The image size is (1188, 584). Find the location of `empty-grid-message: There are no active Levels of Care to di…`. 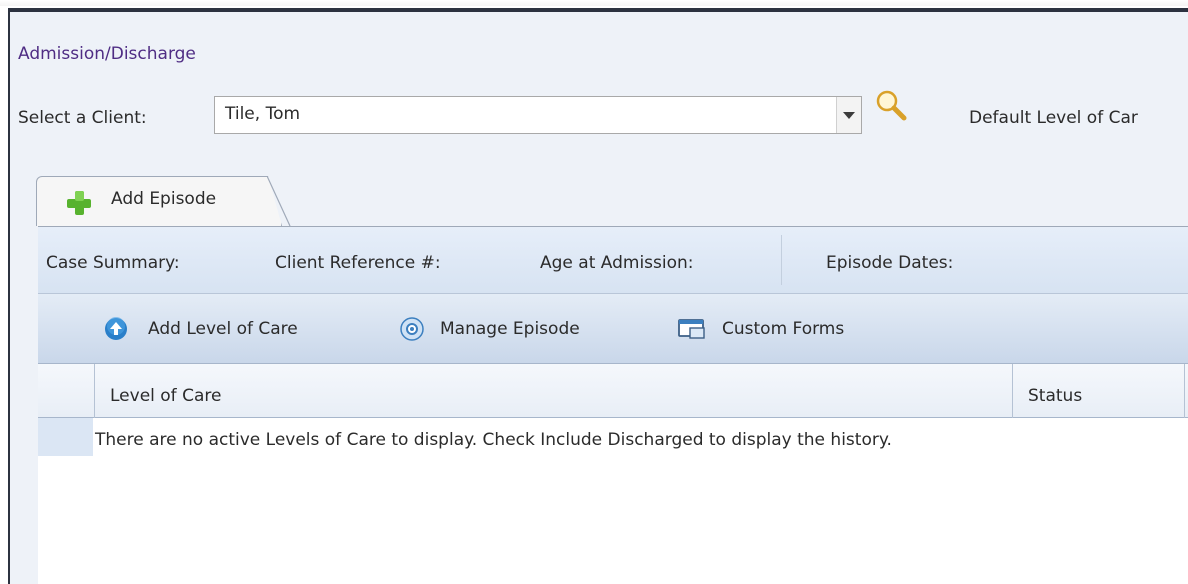

empty-grid-message: There are no active Levels of Care to di… is located at coordinates (493, 440).